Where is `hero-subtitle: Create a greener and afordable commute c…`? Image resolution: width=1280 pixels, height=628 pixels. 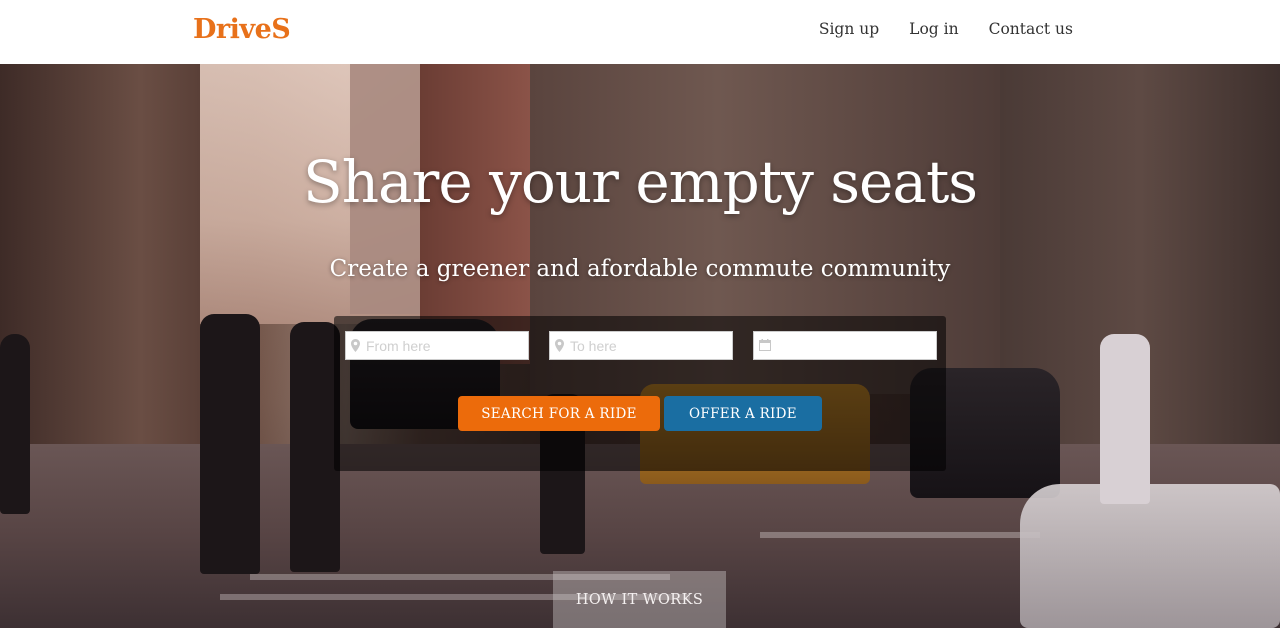
hero-subtitle: Create a greener and afordable commute c… is located at coordinates (640, 269).